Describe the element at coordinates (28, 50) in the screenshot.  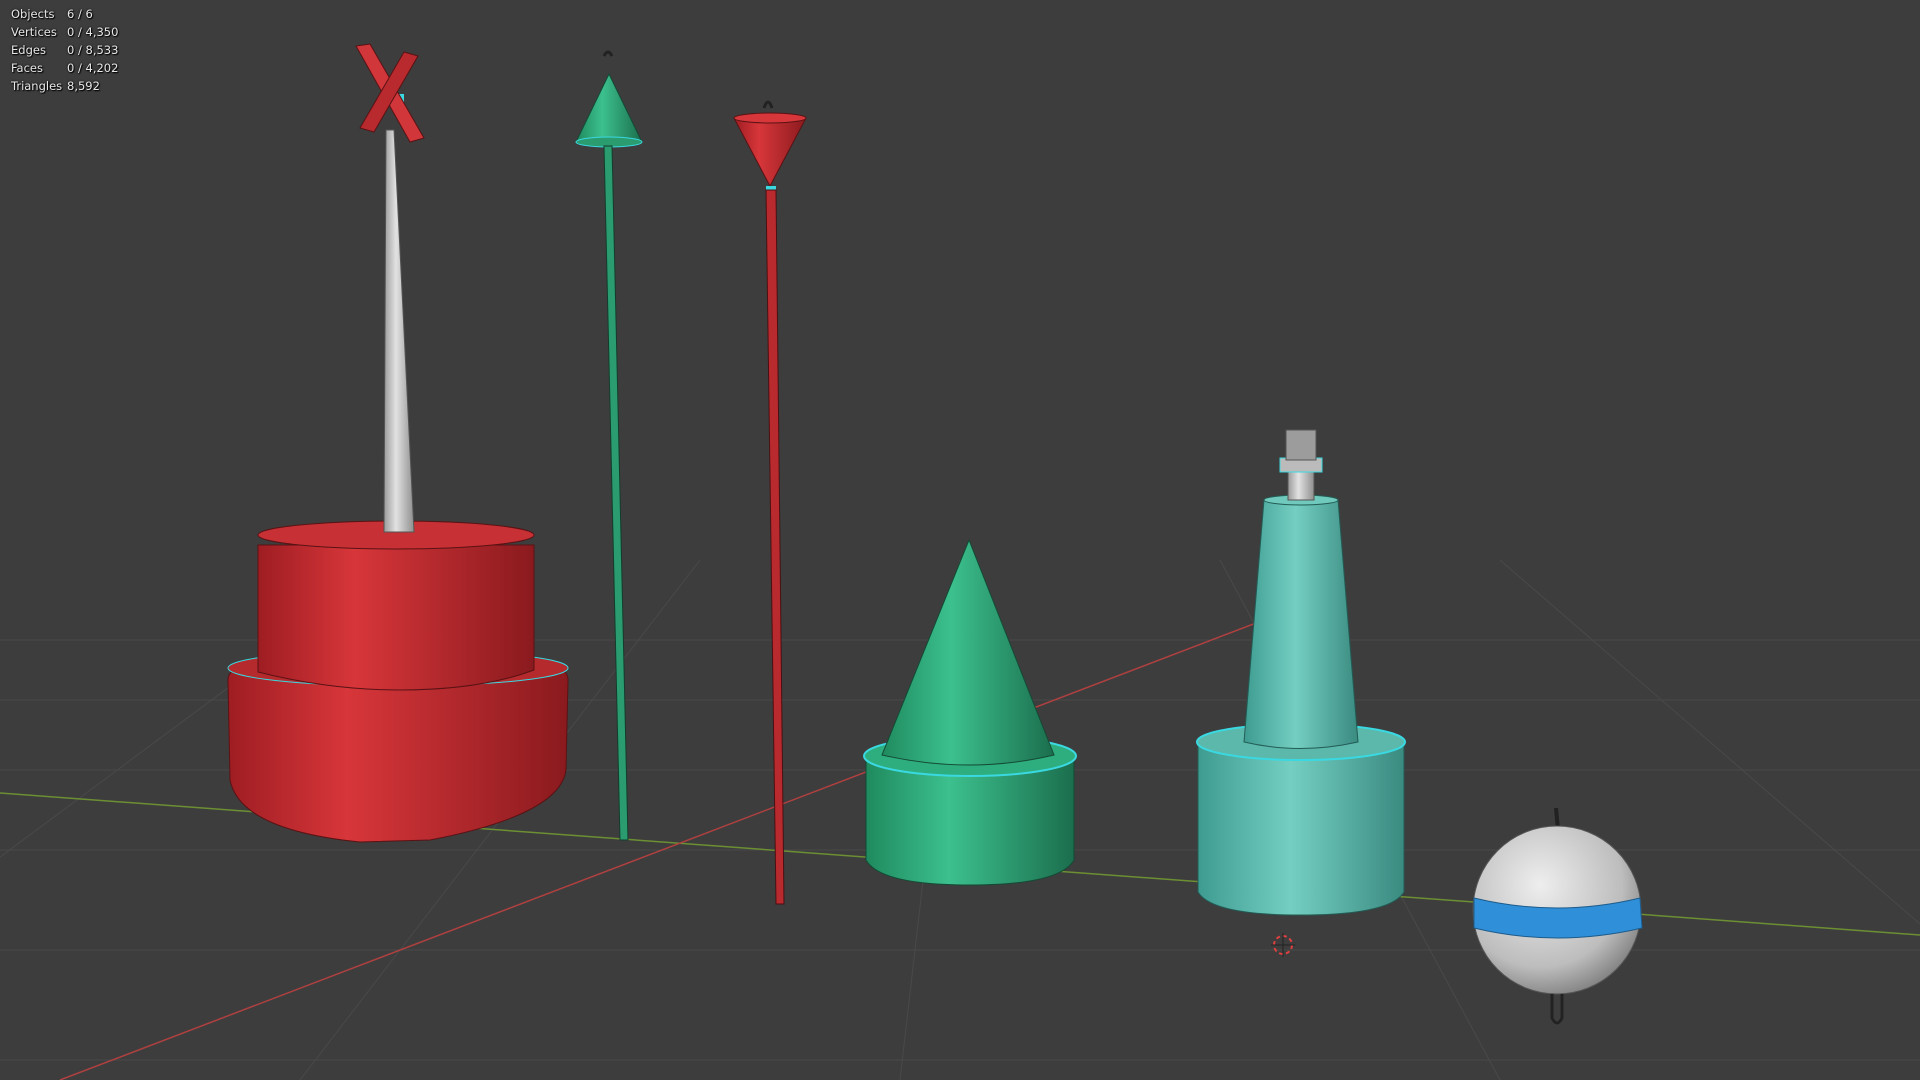
I see `stat-label: Edges` at that location.